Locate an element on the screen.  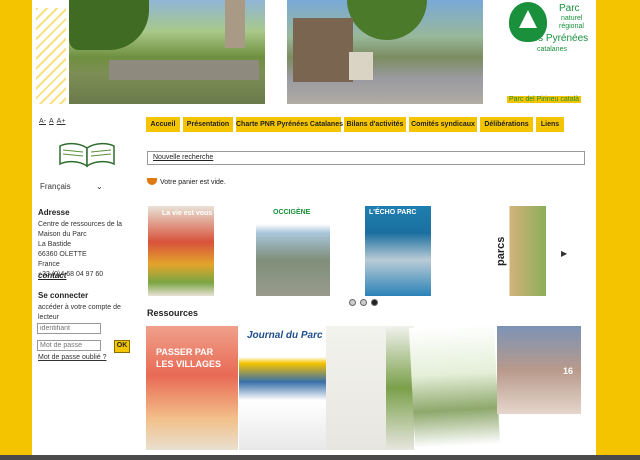
login-ok-button: OK is located at coordinates (122, 346).